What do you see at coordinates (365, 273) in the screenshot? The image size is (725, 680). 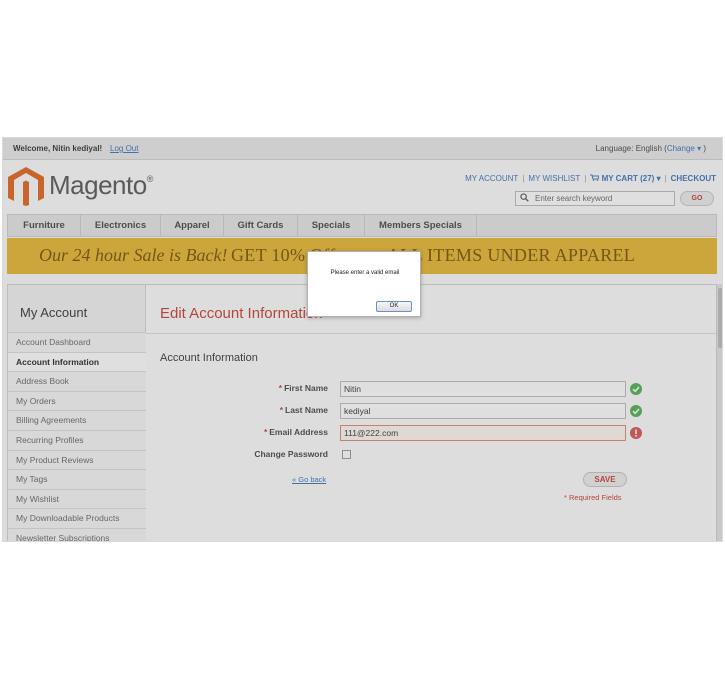 I see `alert-message: Please enter a valid email` at bounding box center [365, 273].